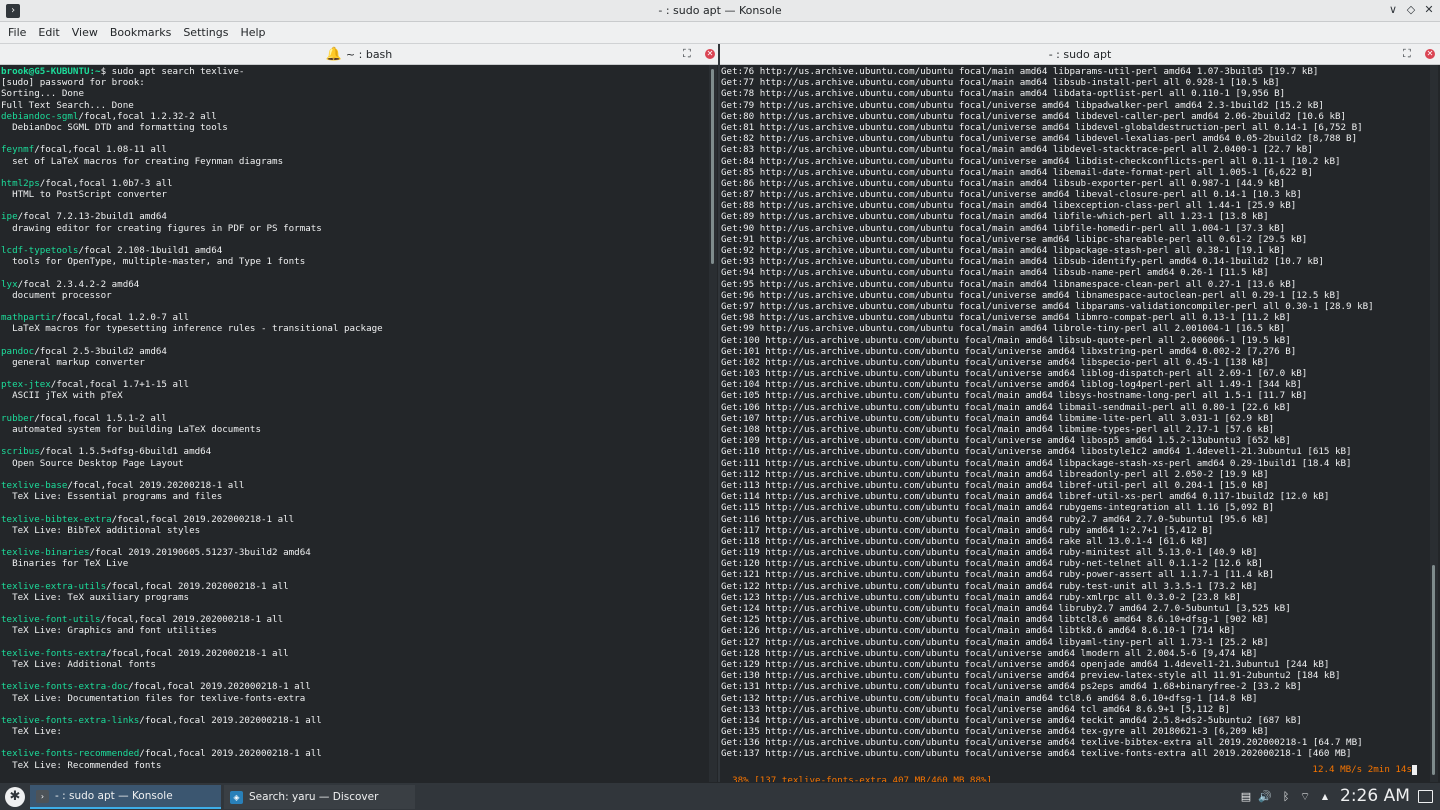  I want to click on right-pane-title-text: - : sudo apt, so click(1080, 54).